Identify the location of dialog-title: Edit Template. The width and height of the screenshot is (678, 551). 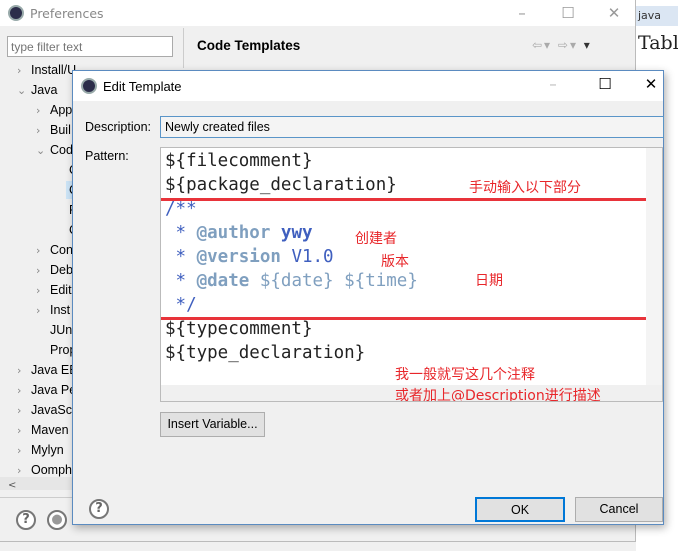
(142, 86).